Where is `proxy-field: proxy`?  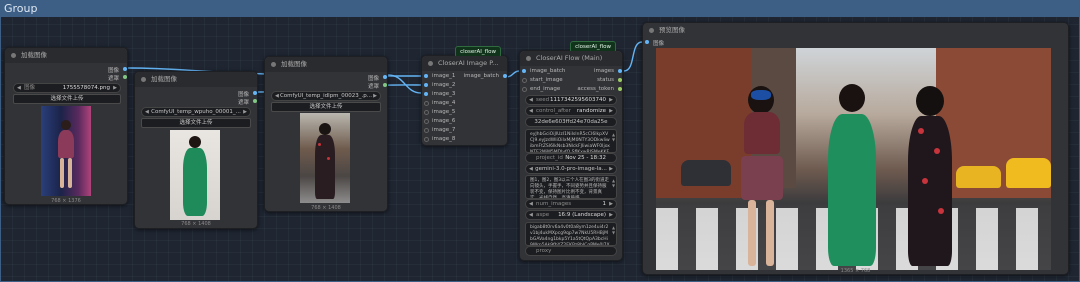 proxy-field: proxy is located at coordinates (571, 251).